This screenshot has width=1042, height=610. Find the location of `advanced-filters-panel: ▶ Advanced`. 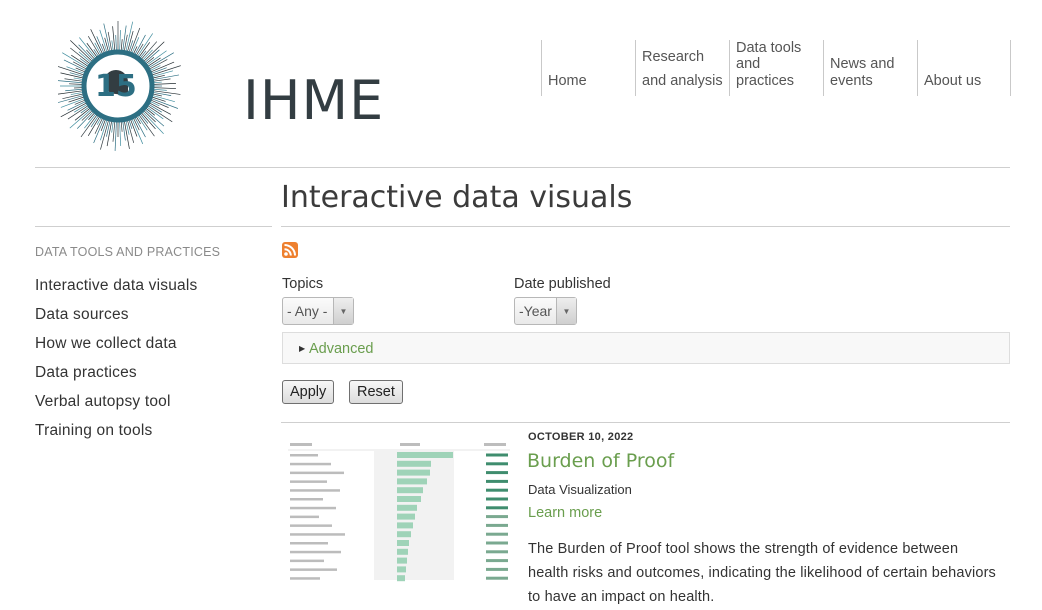

advanced-filters-panel: ▶ Advanced is located at coordinates (646, 348).